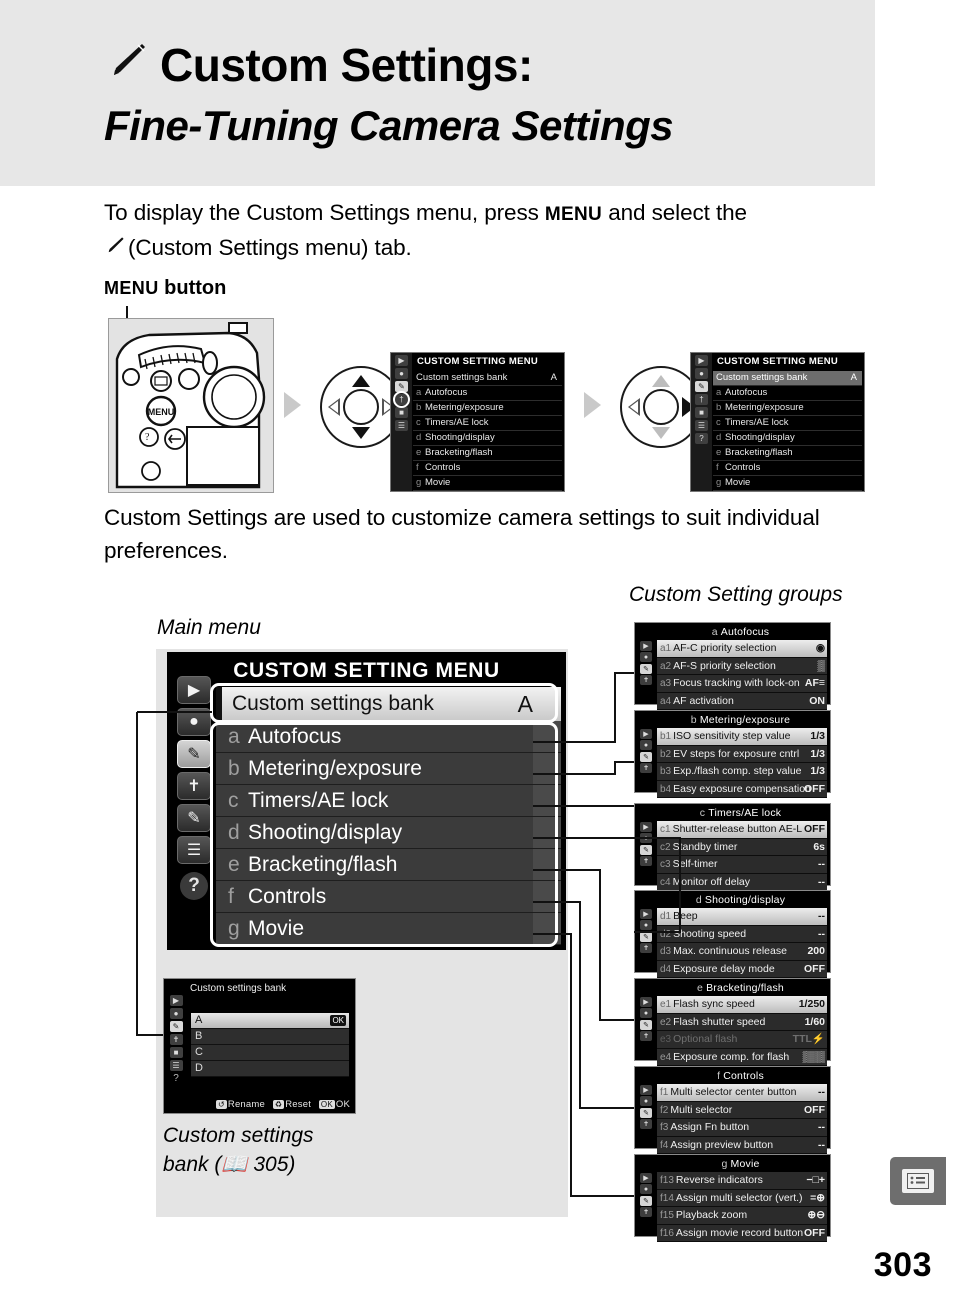 Image resolution: width=954 pixels, height=1314 pixels. What do you see at coordinates (270, 1037) in the screenshot?
I see `bank-option-b: B` at bounding box center [270, 1037].